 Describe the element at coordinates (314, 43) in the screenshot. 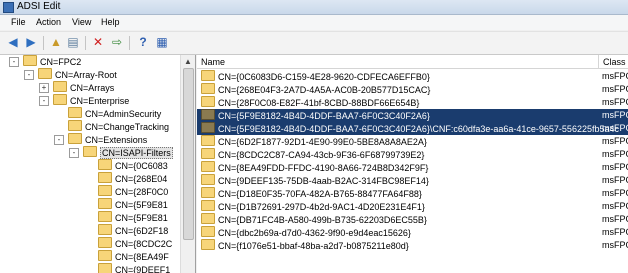

I see `toolbar: ◀ ▶ ▲ ▤ ✕ ⇨ ? ▦` at that location.